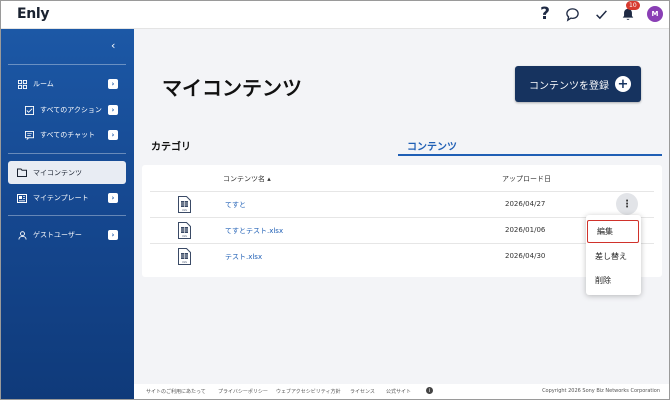  Describe the element at coordinates (176, 391) in the screenshot. I see `footer-link-terms: サイトのご利用にあたって` at that location.